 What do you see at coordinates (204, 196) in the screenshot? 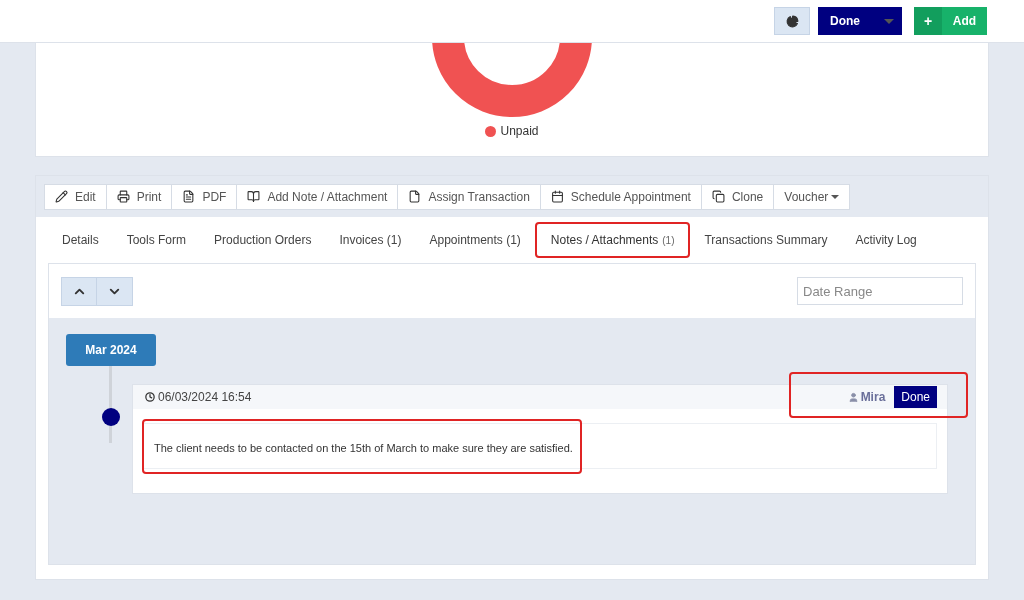
I see `toolbar-button: PDF` at bounding box center [204, 196].